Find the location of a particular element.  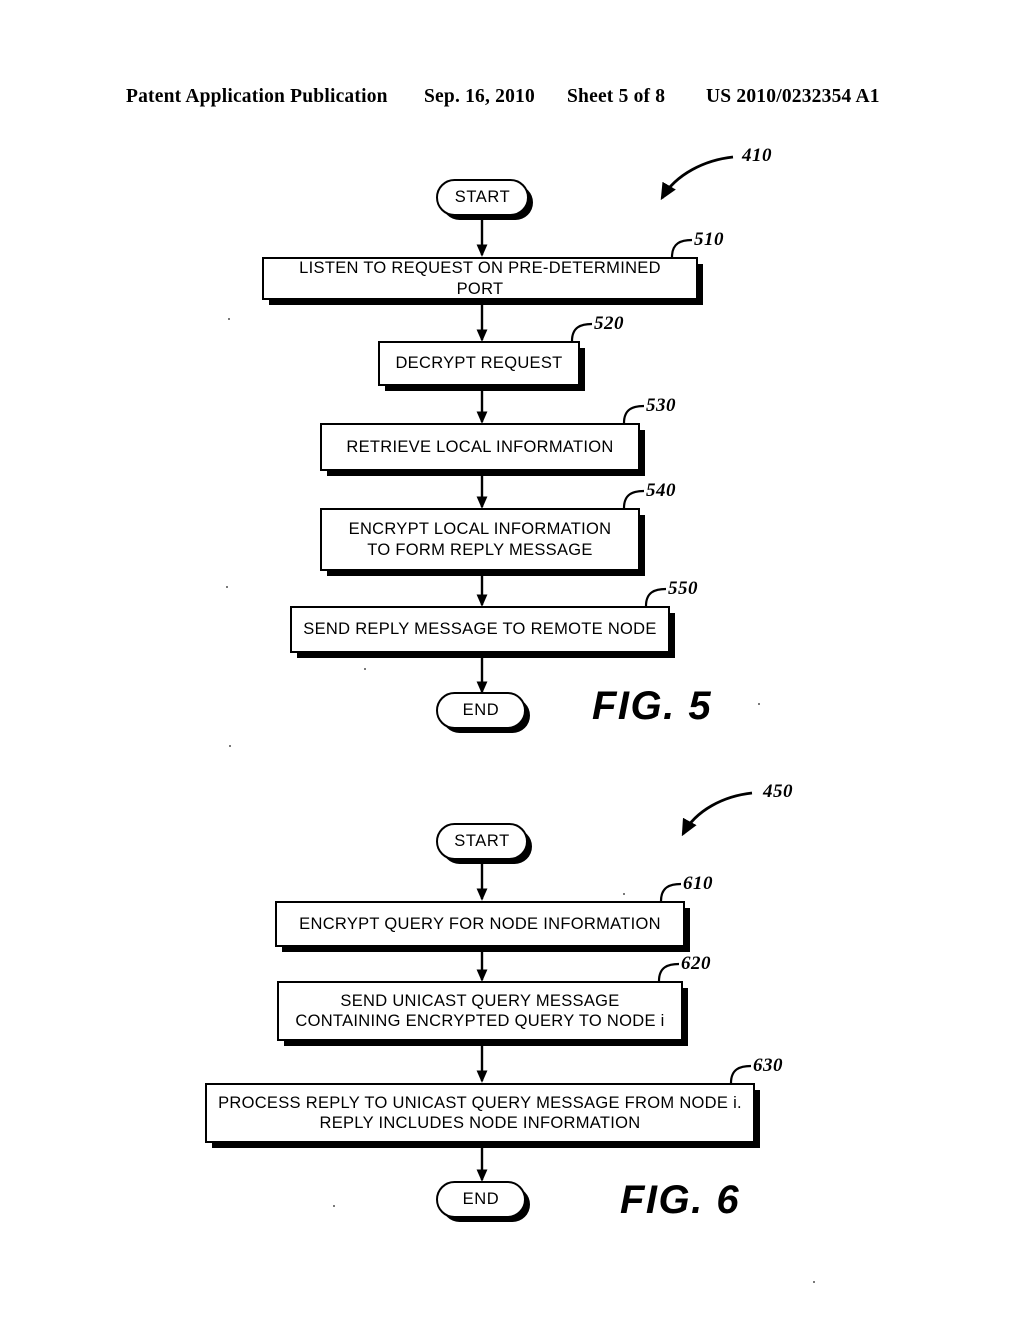

fig5-step-530-label: RETRIEVE LOCAL INFORMATION is located at coordinates (480, 446).